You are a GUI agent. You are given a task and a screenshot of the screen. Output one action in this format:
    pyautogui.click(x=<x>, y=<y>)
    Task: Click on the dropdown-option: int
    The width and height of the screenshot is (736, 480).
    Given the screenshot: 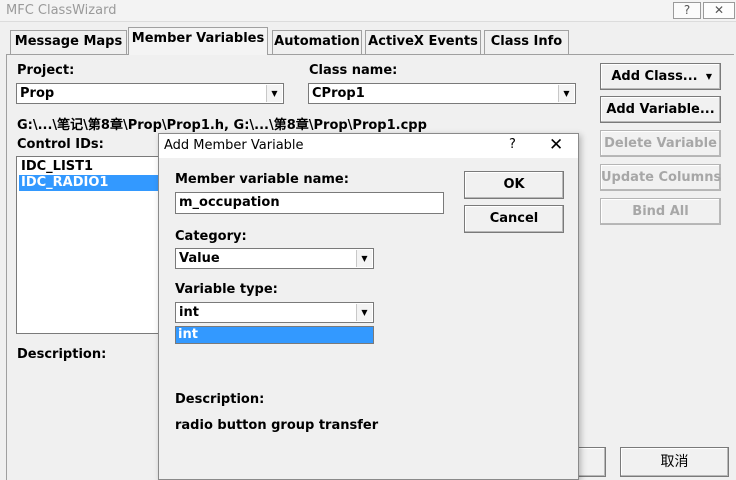 What is the action you would take?
    pyautogui.click(x=274, y=335)
    